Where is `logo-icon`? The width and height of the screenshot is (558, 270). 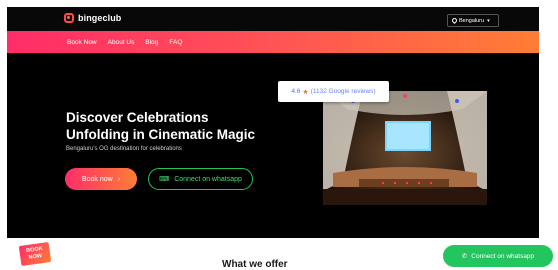 logo-icon is located at coordinates (69, 18).